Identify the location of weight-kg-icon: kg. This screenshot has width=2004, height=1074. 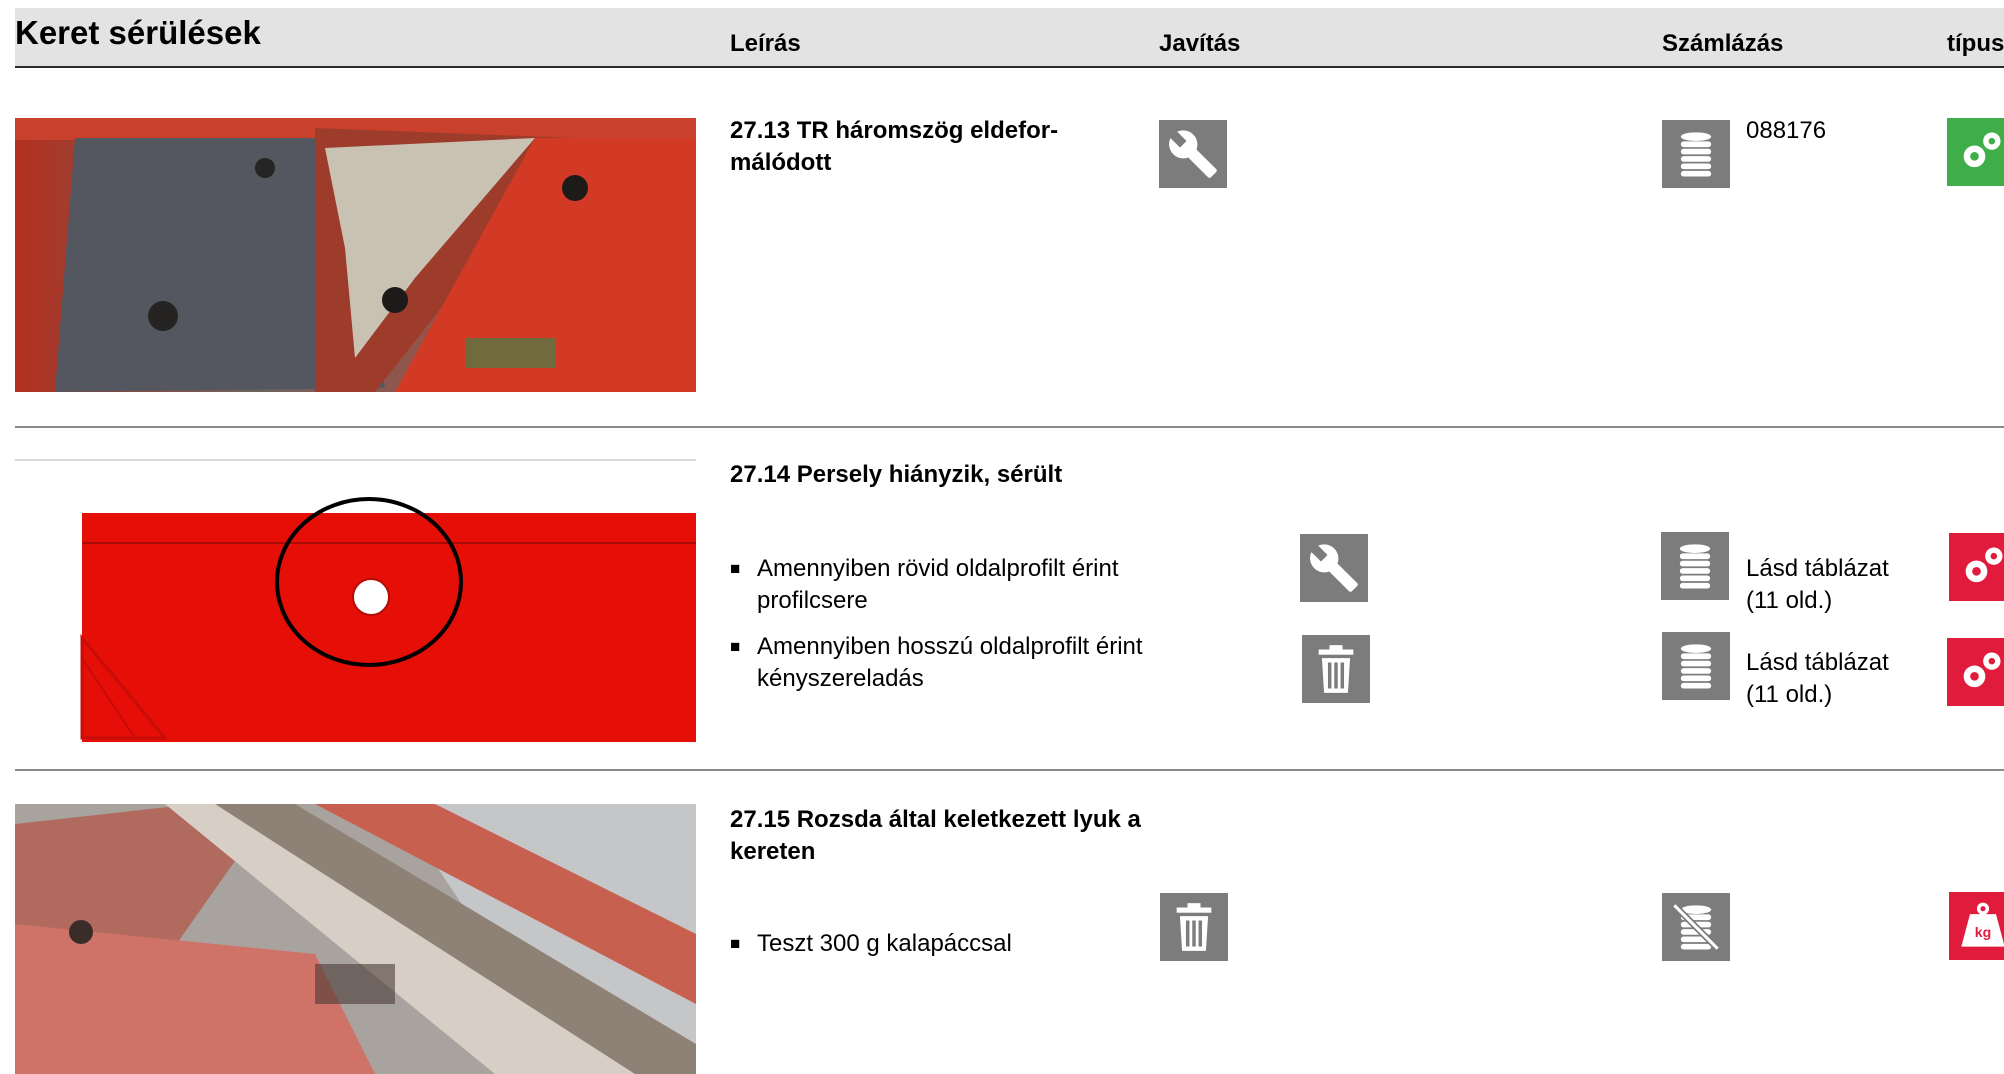
(1976, 926).